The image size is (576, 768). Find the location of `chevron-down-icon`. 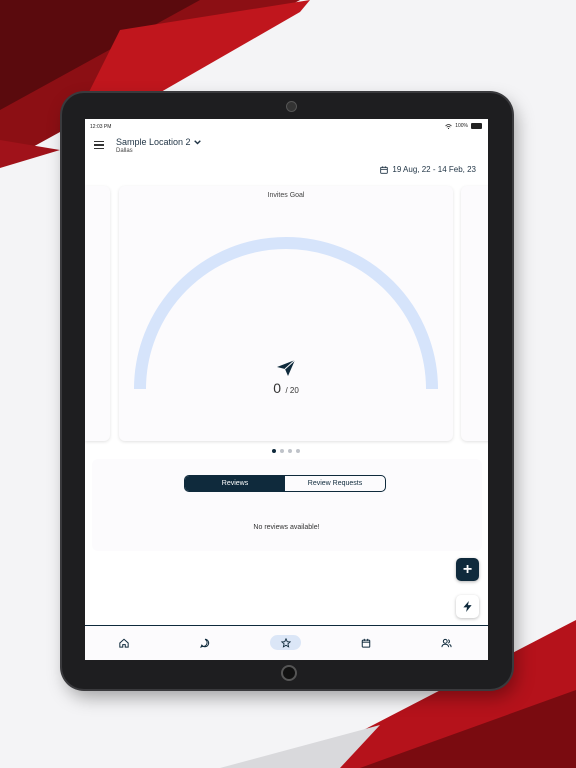

chevron-down-icon is located at coordinates (197, 142).